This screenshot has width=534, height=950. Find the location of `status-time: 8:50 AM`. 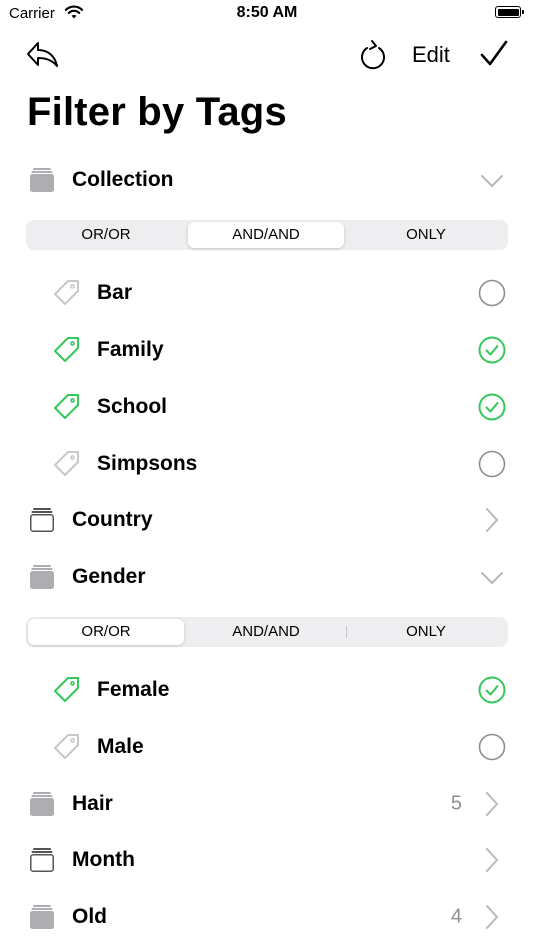

status-time: 8:50 AM is located at coordinates (267, 12).